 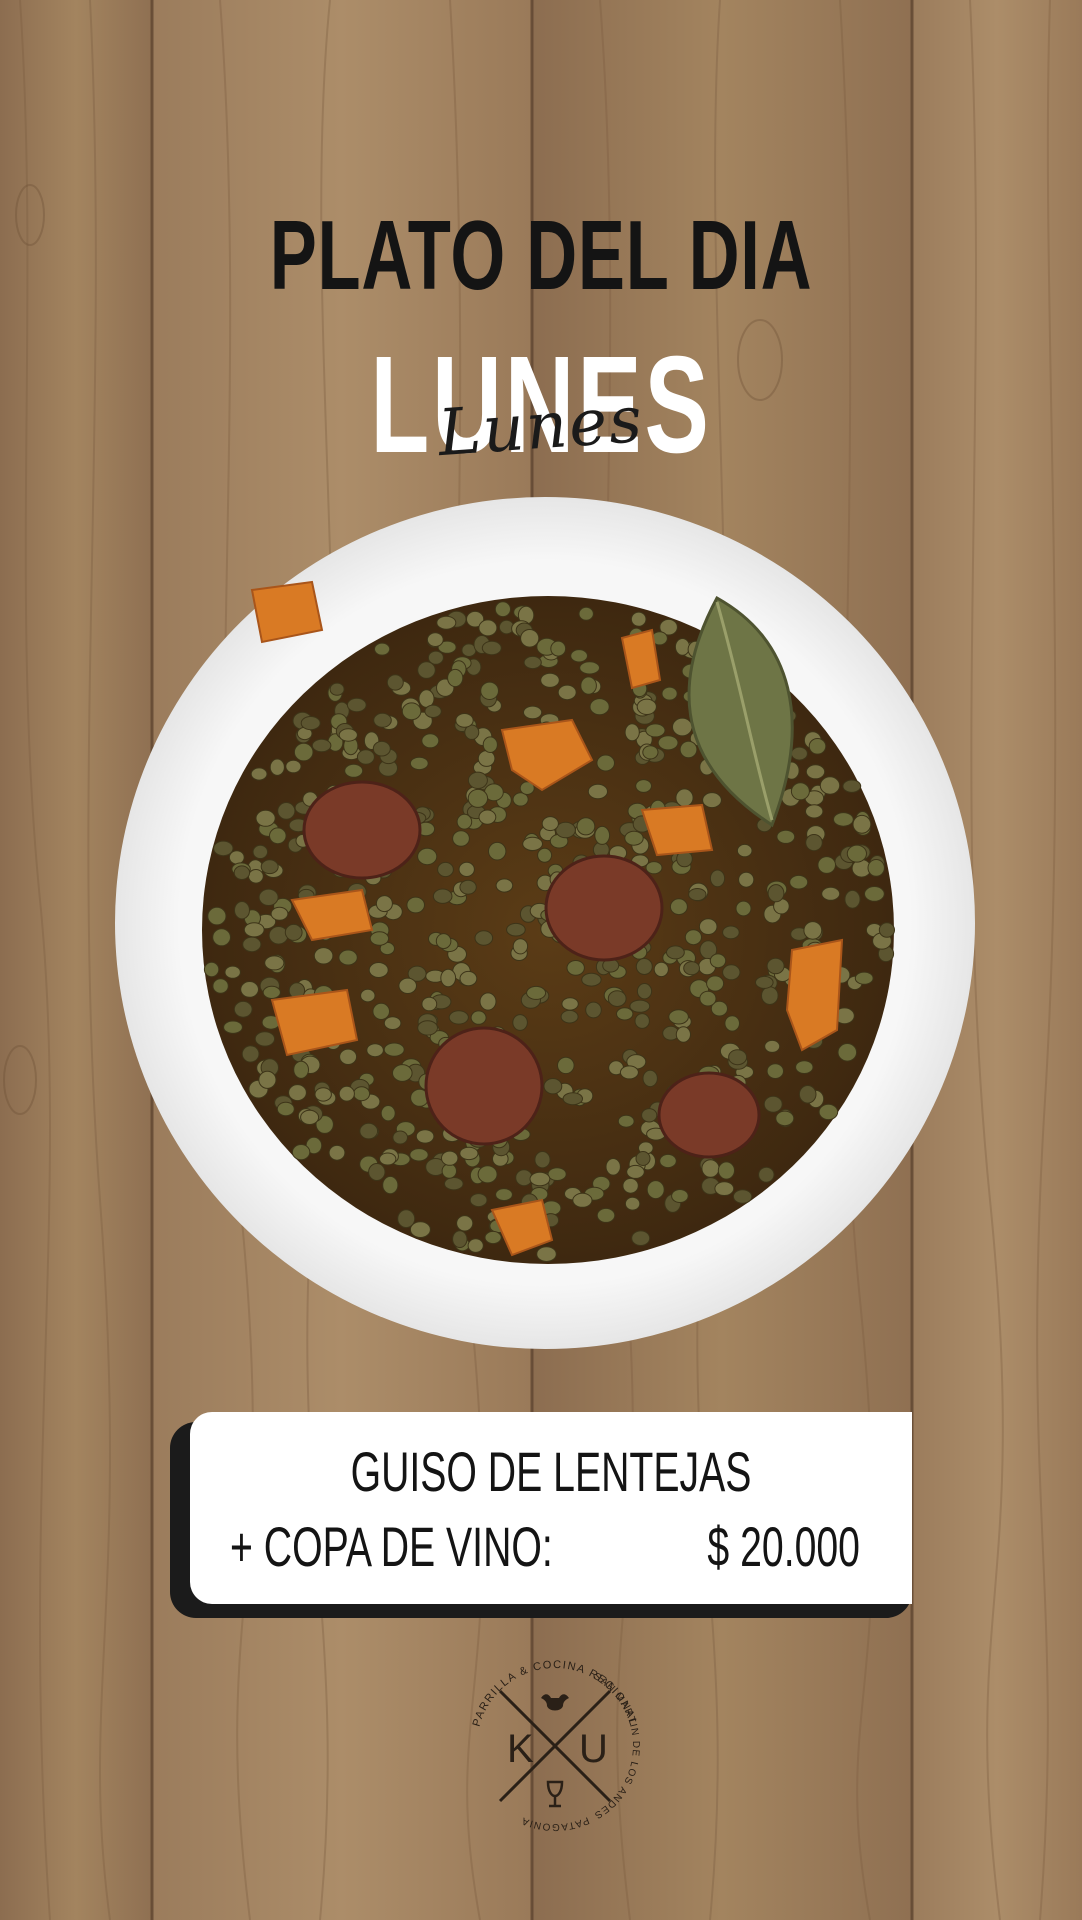 I want to click on dish-extra: + COPA DE VINO:, so click(x=391, y=1546).